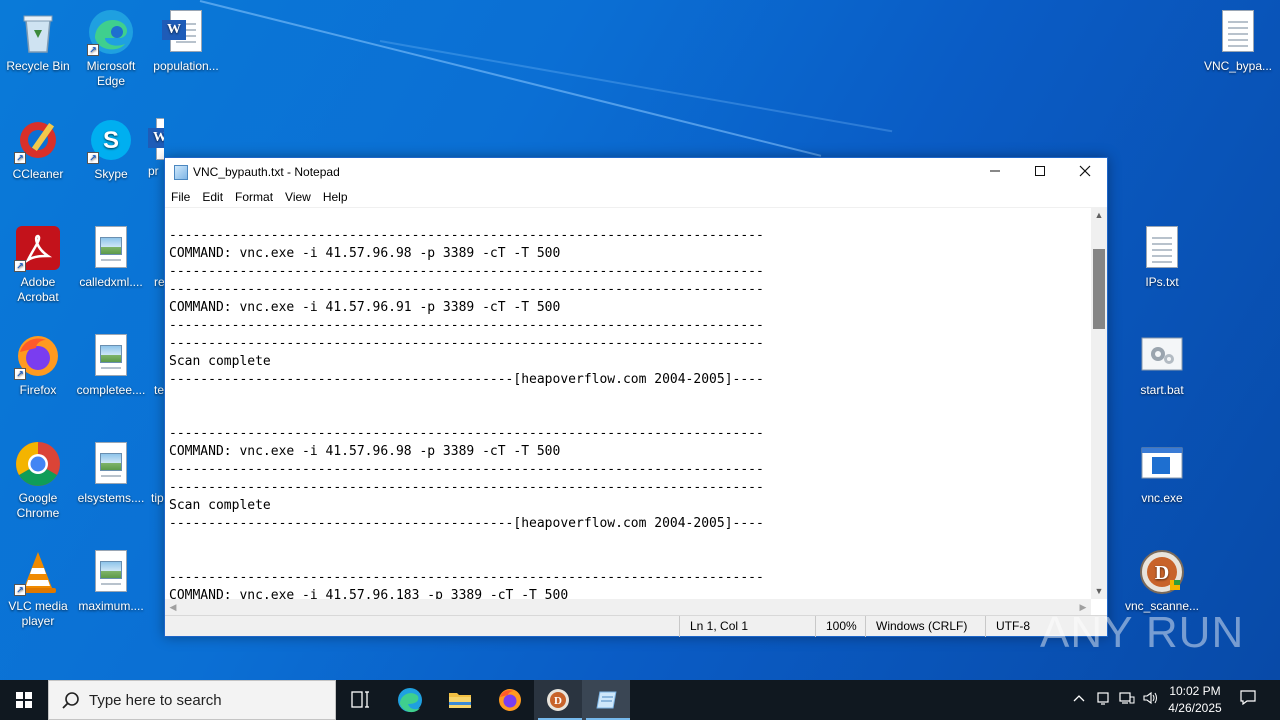 Image resolution: width=1280 pixels, height=720 pixels. What do you see at coordinates (38, 480) in the screenshot?
I see `desktop-icon-google-chrome: Google Chrome` at bounding box center [38, 480].